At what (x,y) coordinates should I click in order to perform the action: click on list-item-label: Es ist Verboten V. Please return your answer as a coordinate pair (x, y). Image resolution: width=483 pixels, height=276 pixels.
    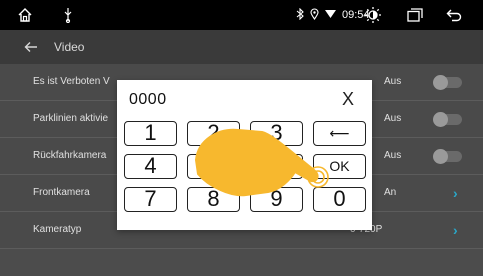
    Looking at the image, I should click on (71, 81).